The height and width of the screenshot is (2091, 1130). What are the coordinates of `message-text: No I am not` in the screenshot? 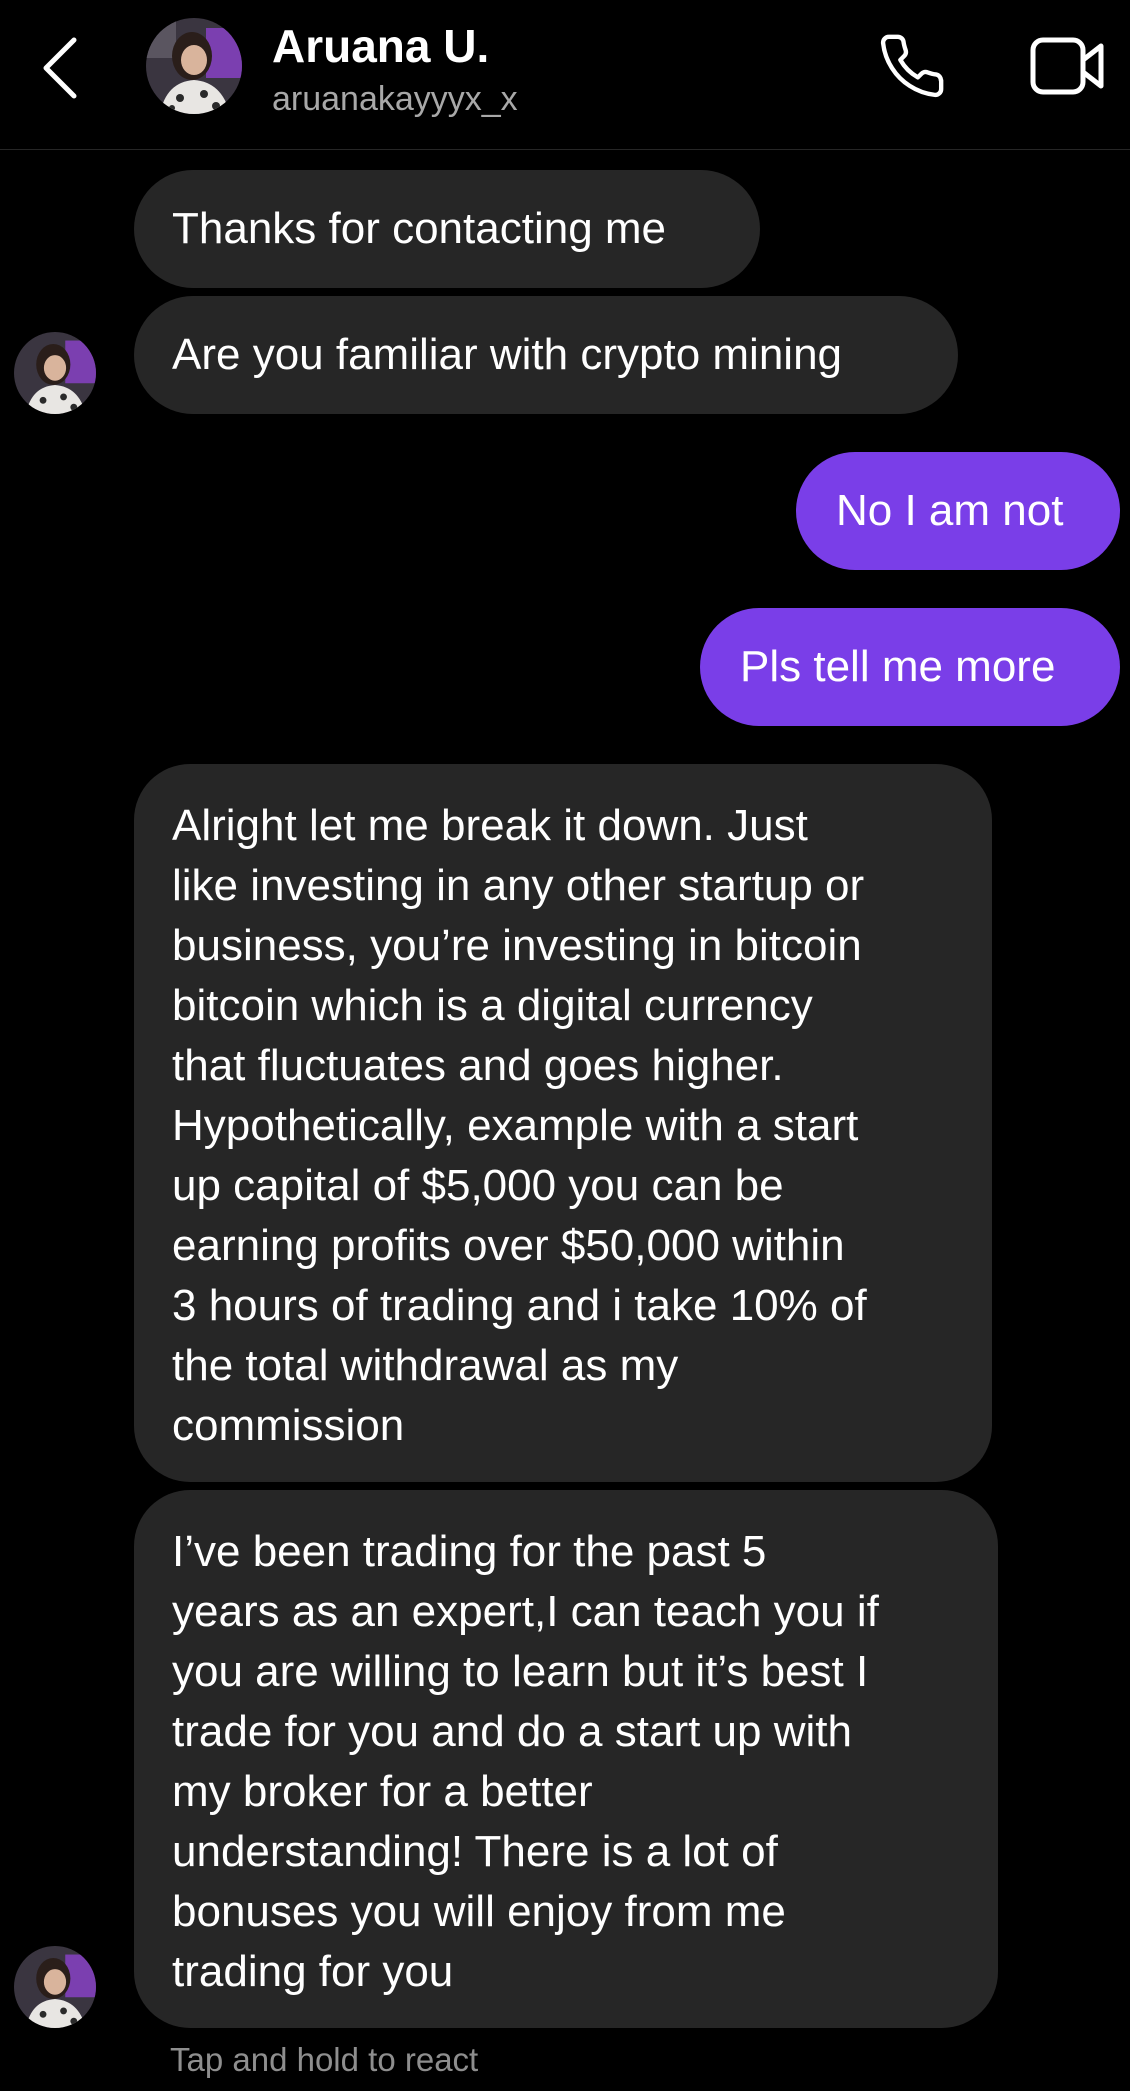 It's located at (950, 510).